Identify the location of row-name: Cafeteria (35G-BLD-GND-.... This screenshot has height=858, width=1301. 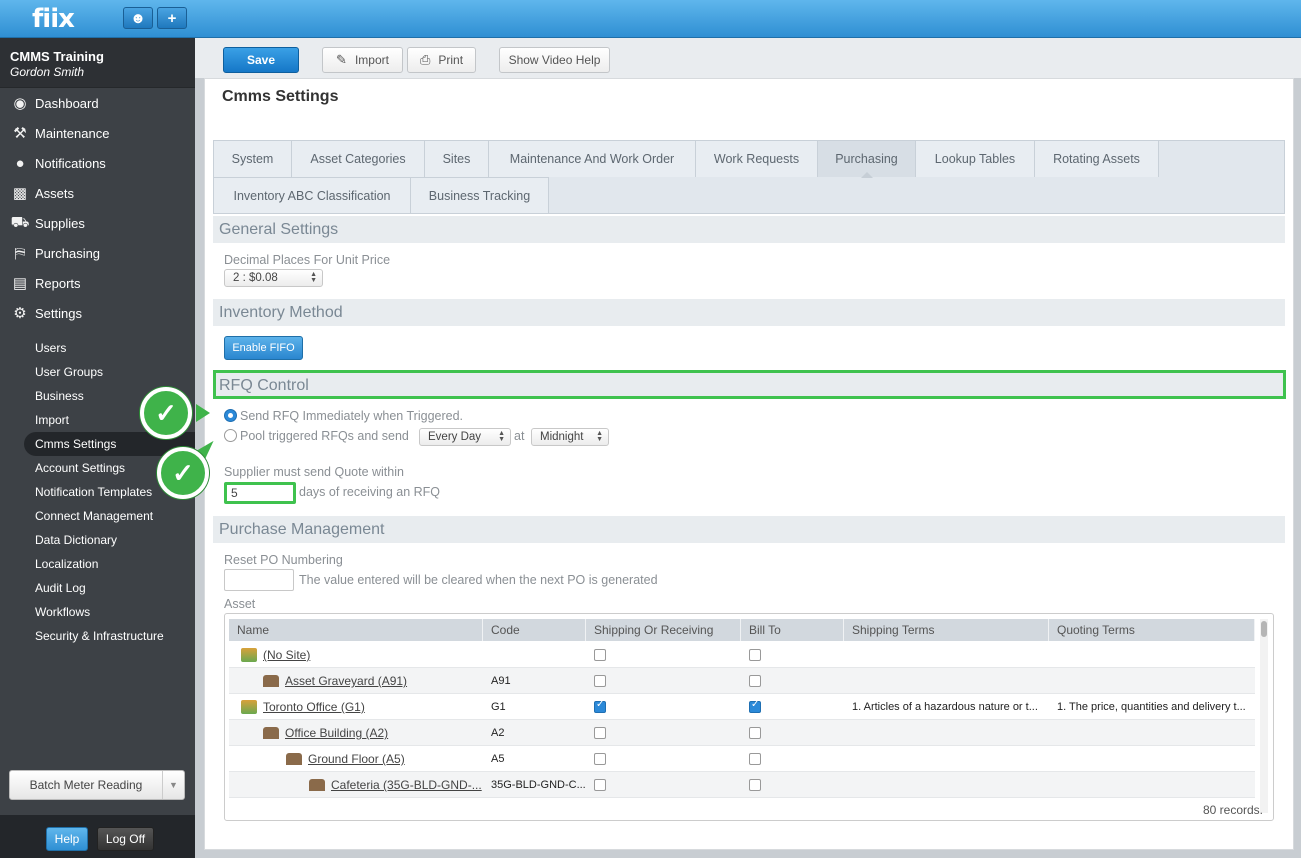
(406, 785).